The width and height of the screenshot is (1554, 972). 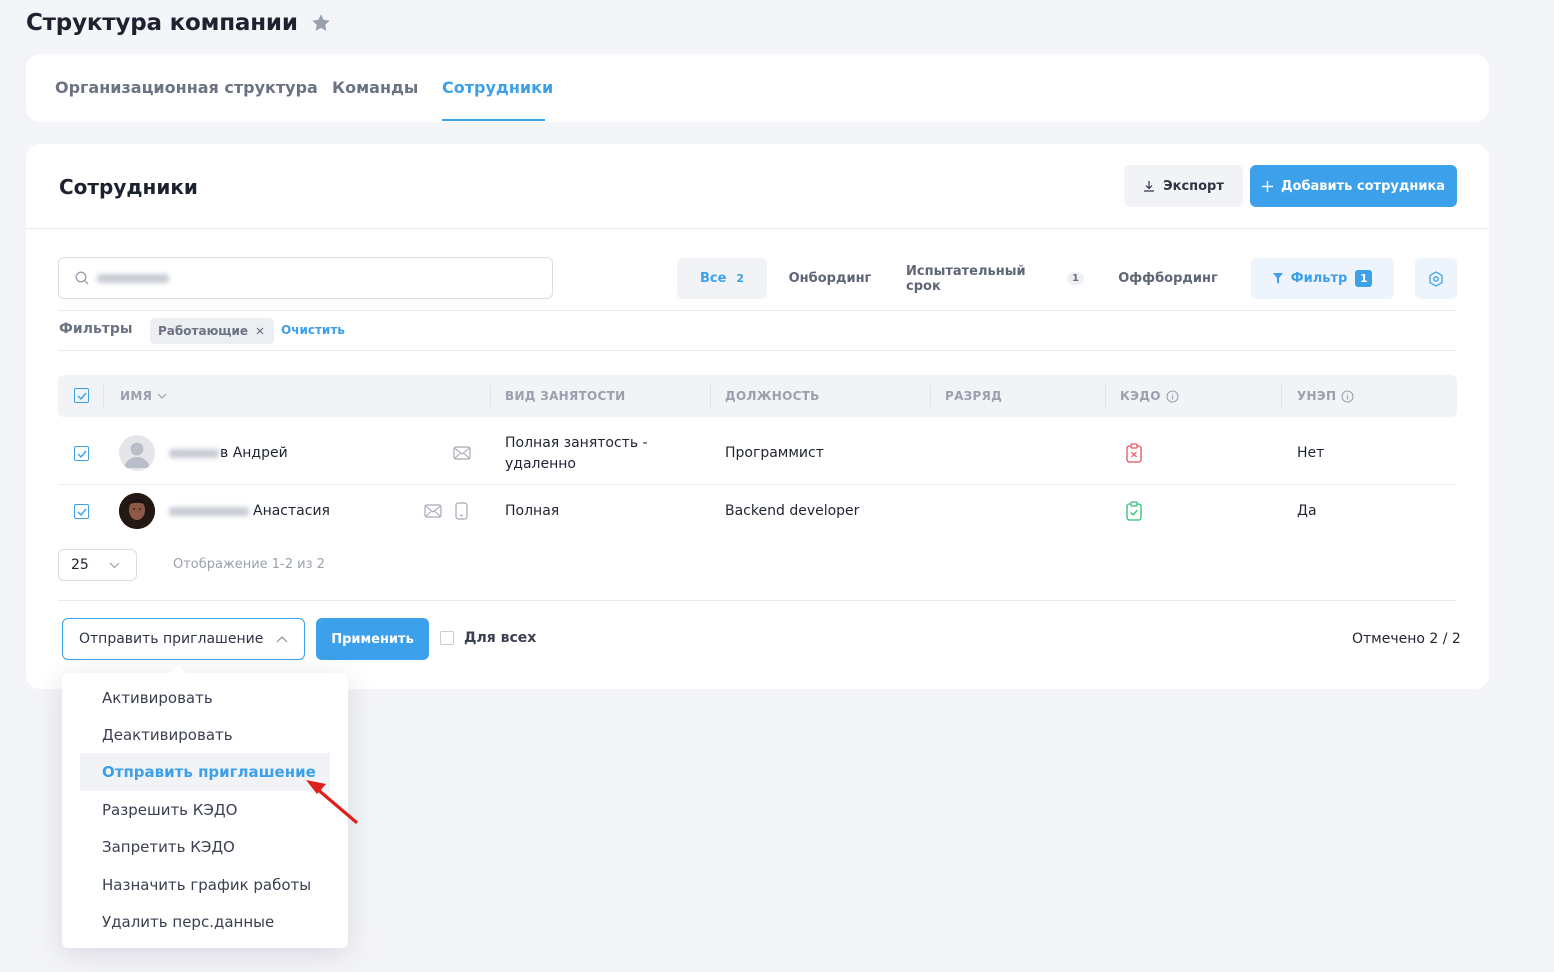 What do you see at coordinates (1317, 396) in the screenshot?
I see `column-header-unep-label: УНЭП` at bounding box center [1317, 396].